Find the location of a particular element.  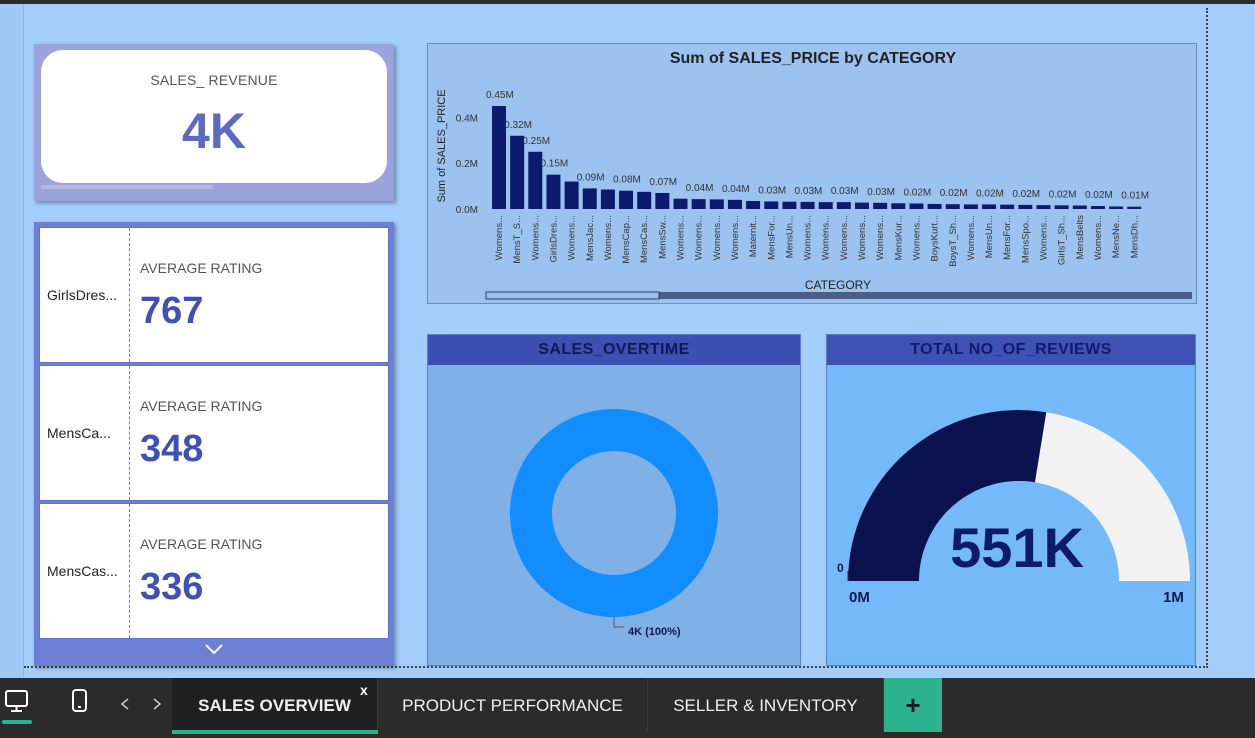

sales-revenue-card-body: SALES_ REVENUE 4K is located at coordinates (214, 116).